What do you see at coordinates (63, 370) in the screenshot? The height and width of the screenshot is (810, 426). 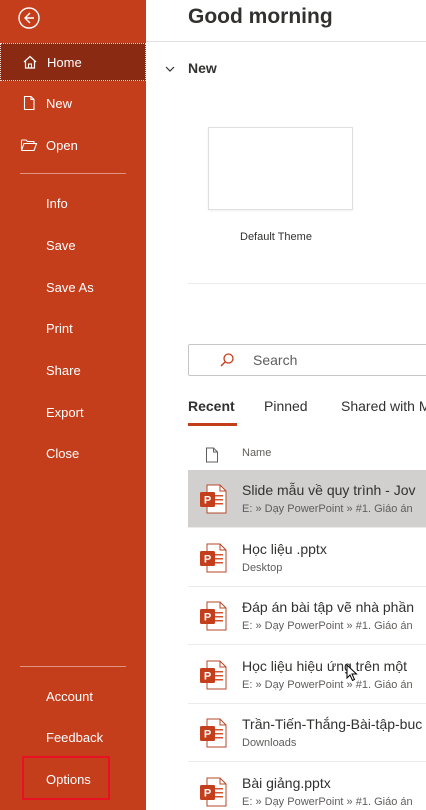 I see `nav-share-label: Share` at bounding box center [63, 370].